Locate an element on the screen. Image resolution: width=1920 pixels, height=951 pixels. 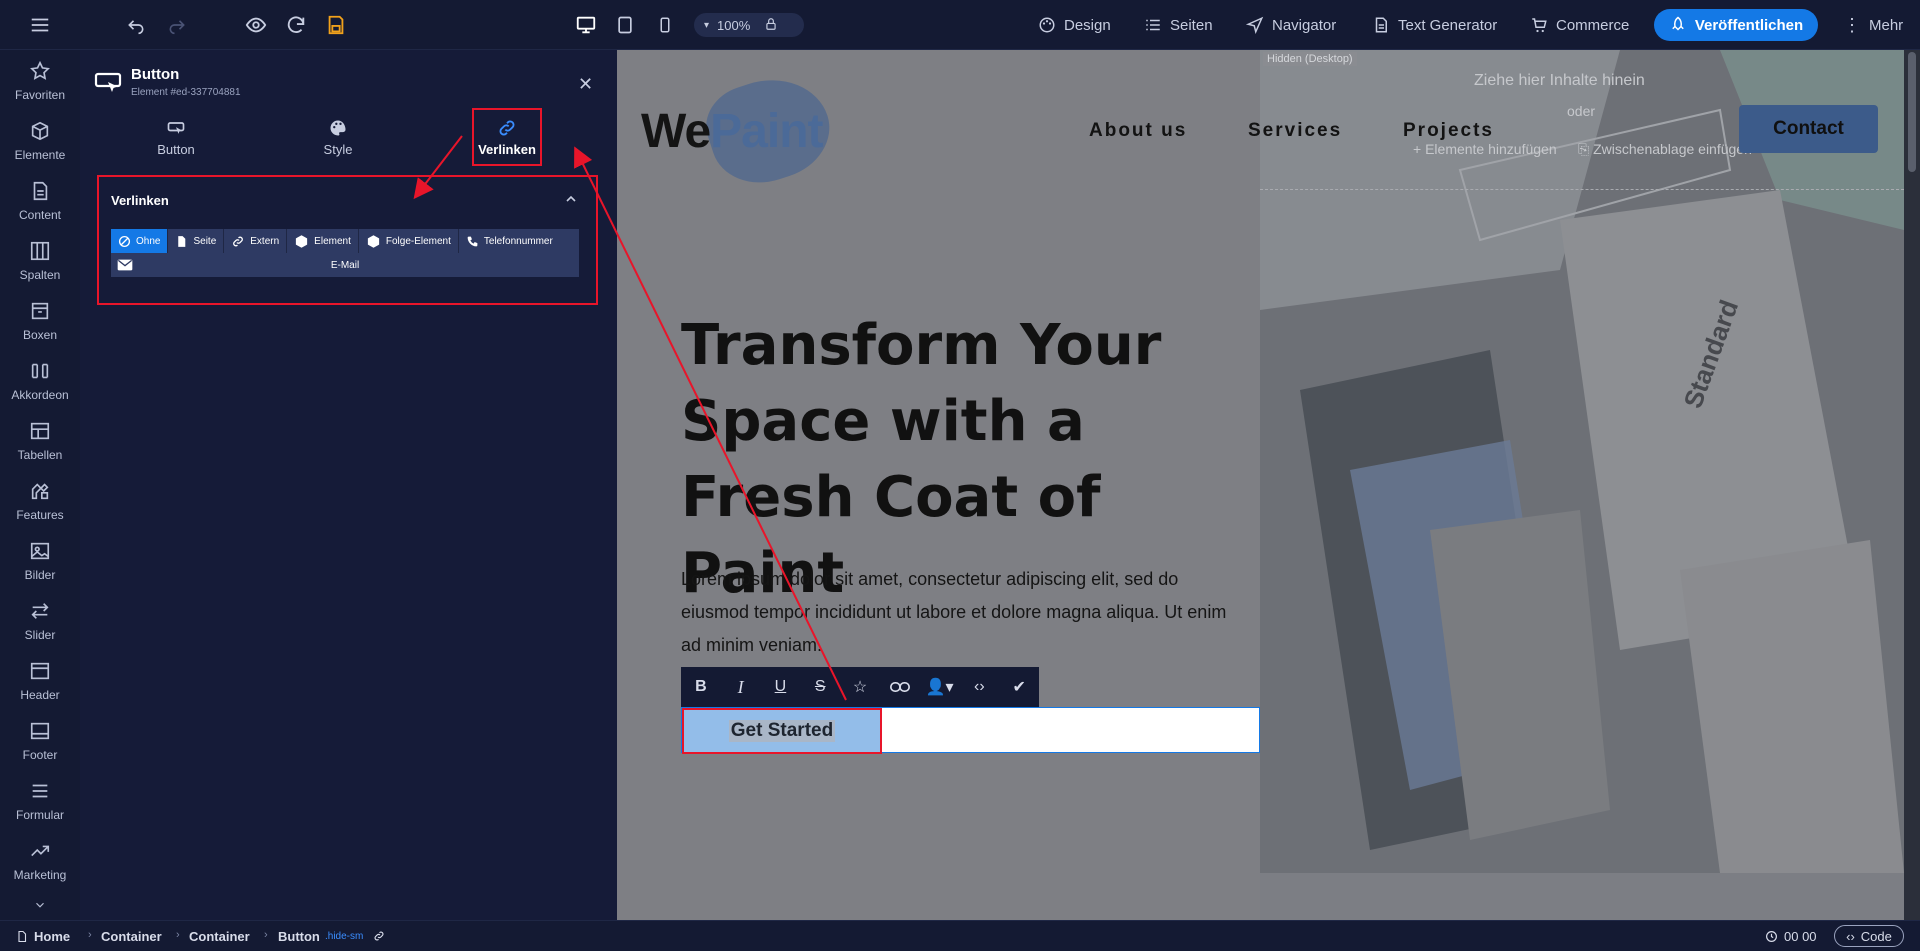
more-menu: ⋮ Mehr is located at coordinates (1873, 25).